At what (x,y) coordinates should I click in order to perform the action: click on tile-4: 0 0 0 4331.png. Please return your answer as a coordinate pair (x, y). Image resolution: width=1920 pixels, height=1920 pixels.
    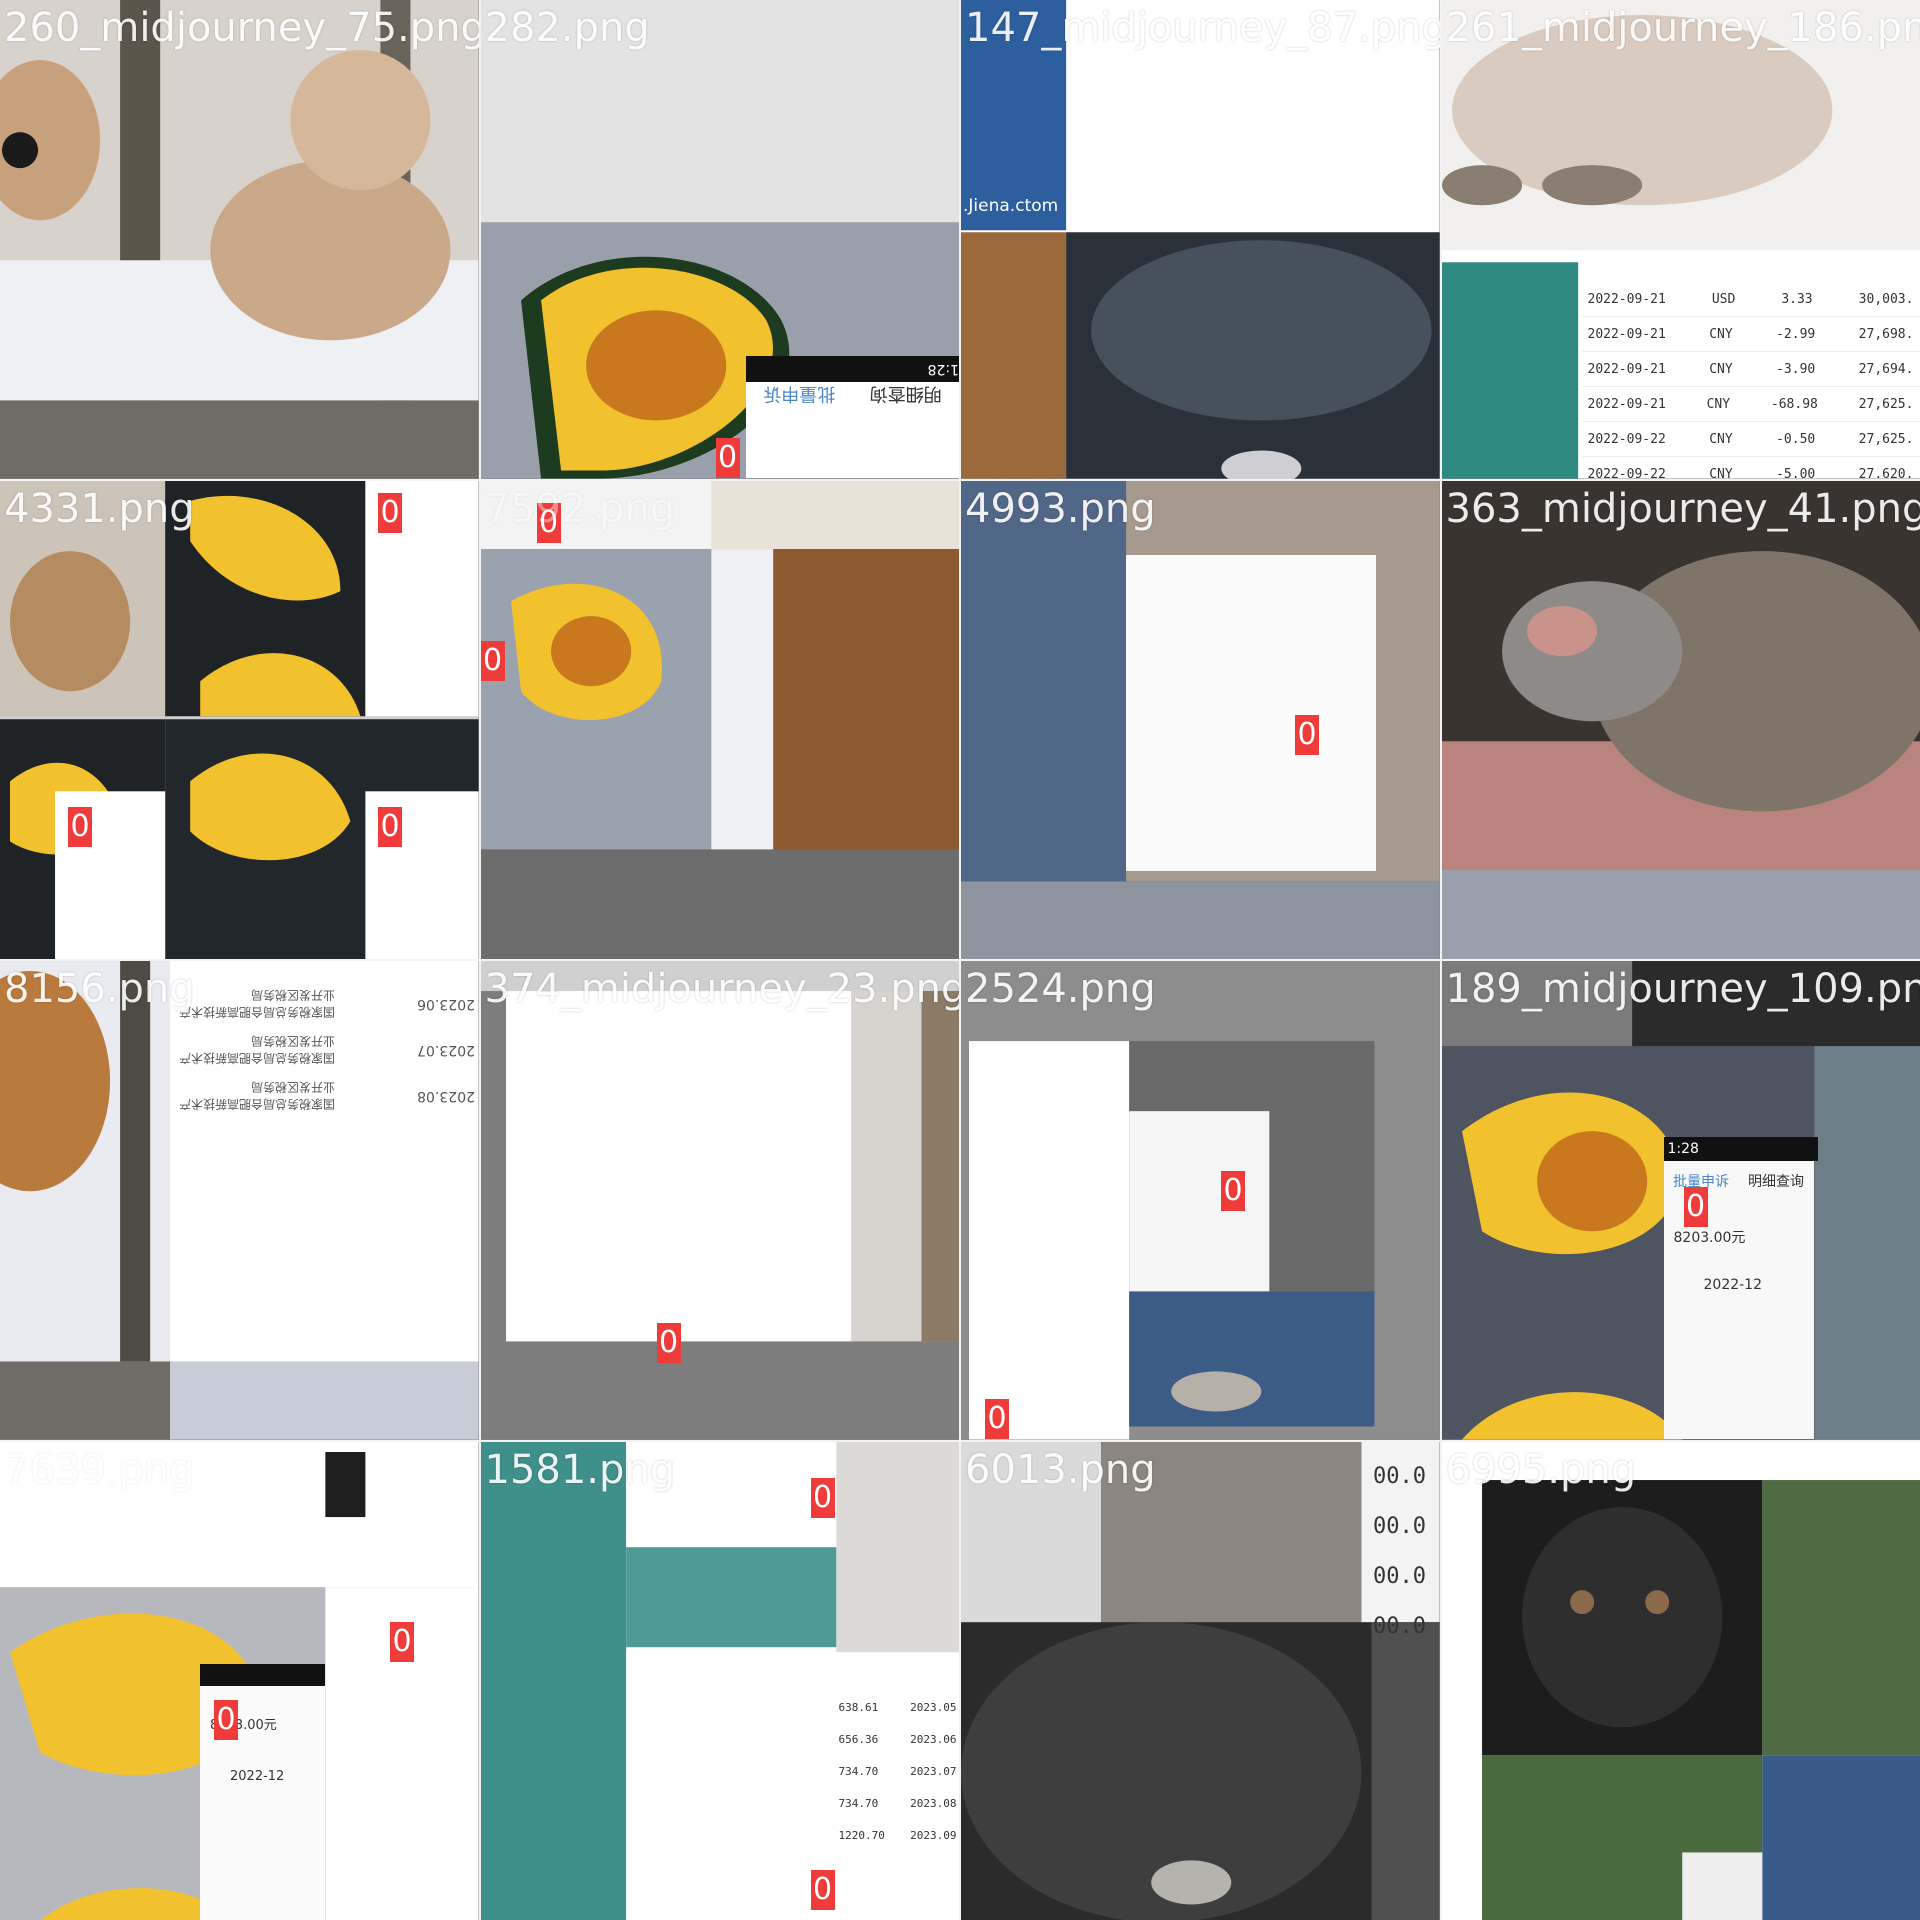
    Looking at the image, I should click on (239, 719).